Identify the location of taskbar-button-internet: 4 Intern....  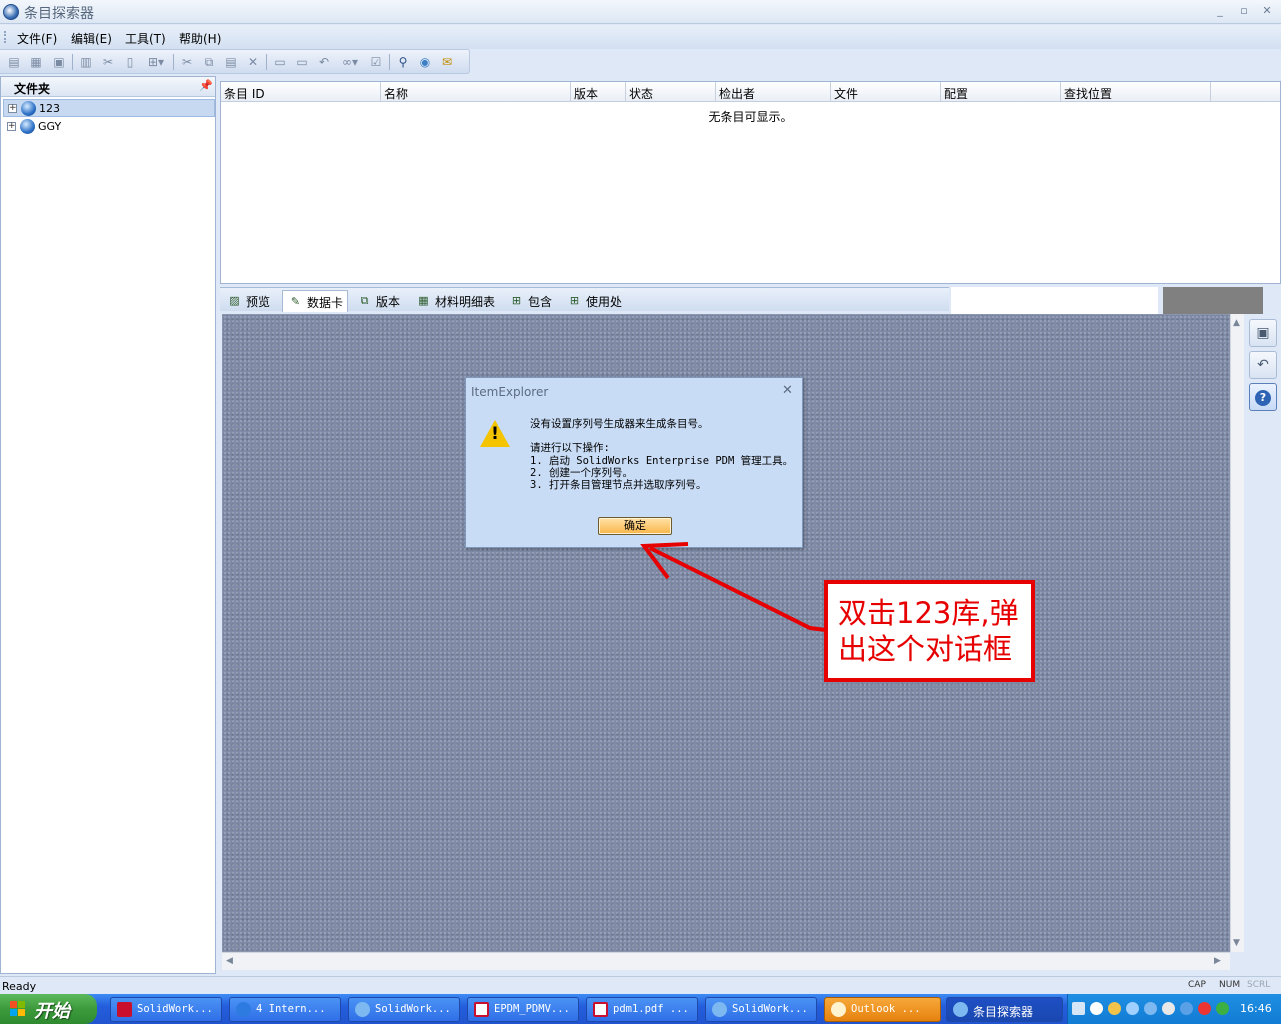
(285, 1009).